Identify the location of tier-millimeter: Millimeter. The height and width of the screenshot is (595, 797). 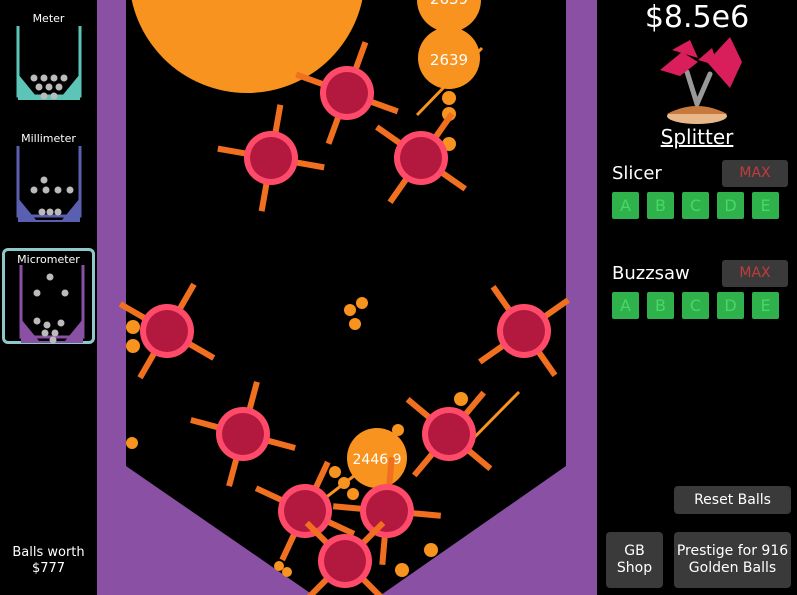
(48, 173).